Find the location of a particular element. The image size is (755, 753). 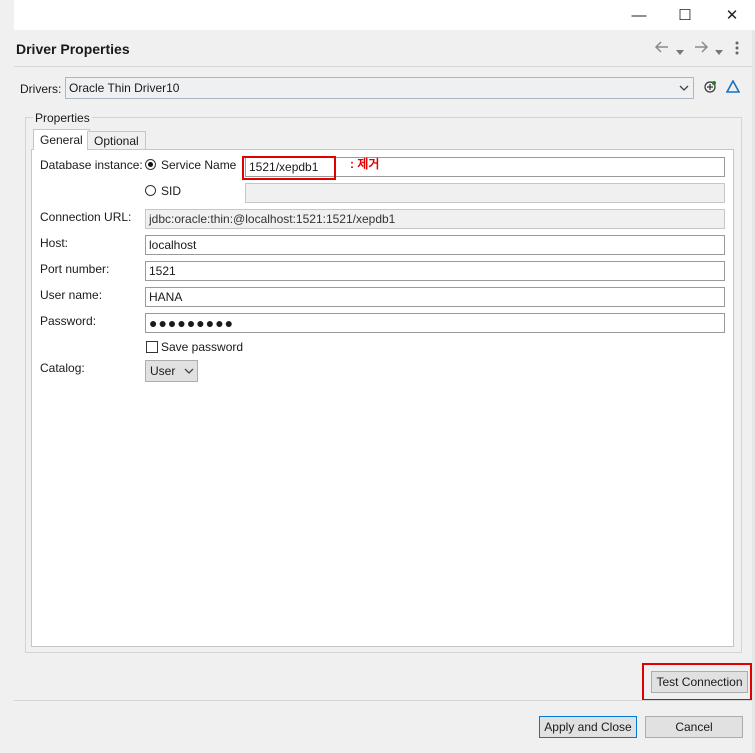

connection-url-label: Connection URL: is located at coordinates (86, 217).